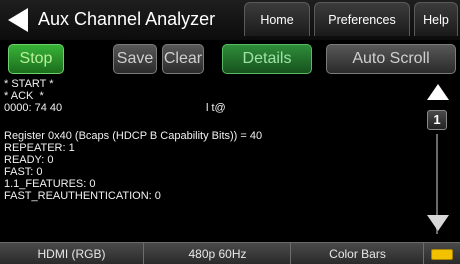  What do you see at coordinates (29, 160) in the screenshot?
I see `log-line: READY: 0` at bounding box center [29, 160].